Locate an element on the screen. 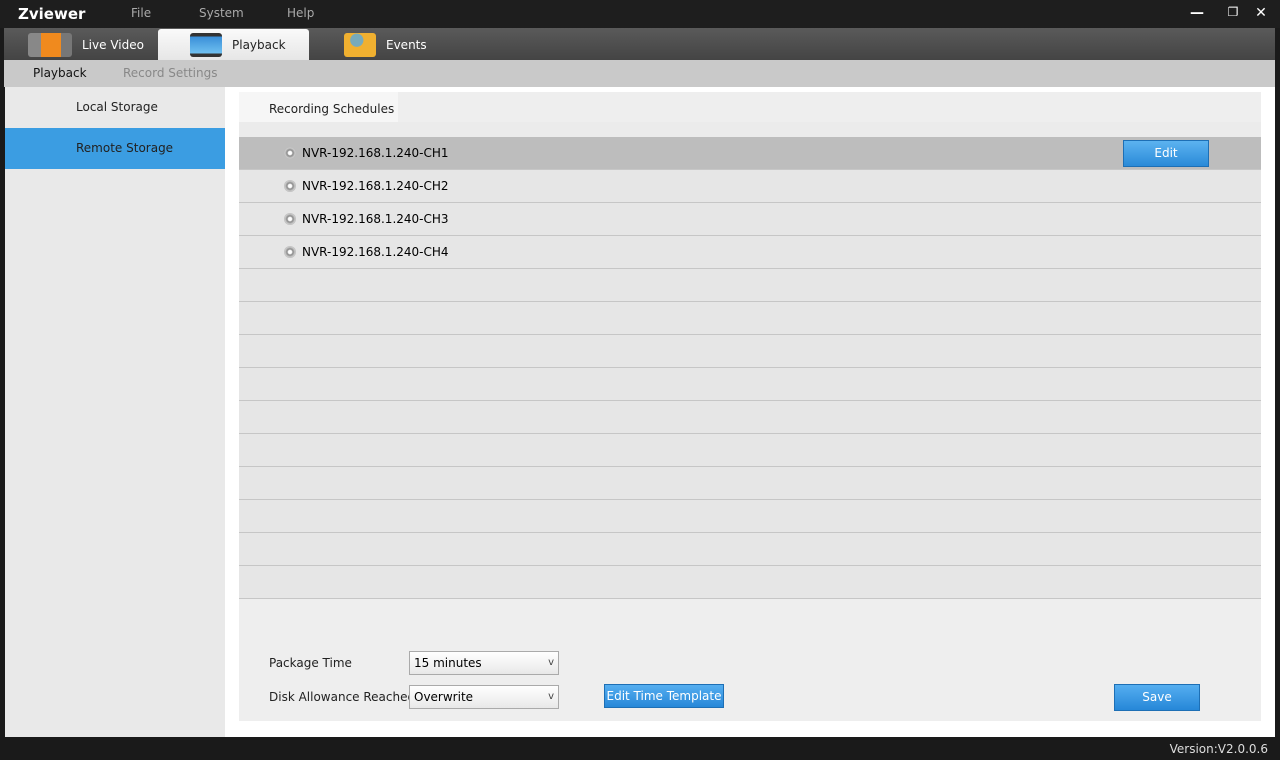 This screenshot has width=1280, height=760. table-row: NVR-192.168.1.240-CH4 is located at coordinates (750, 252).